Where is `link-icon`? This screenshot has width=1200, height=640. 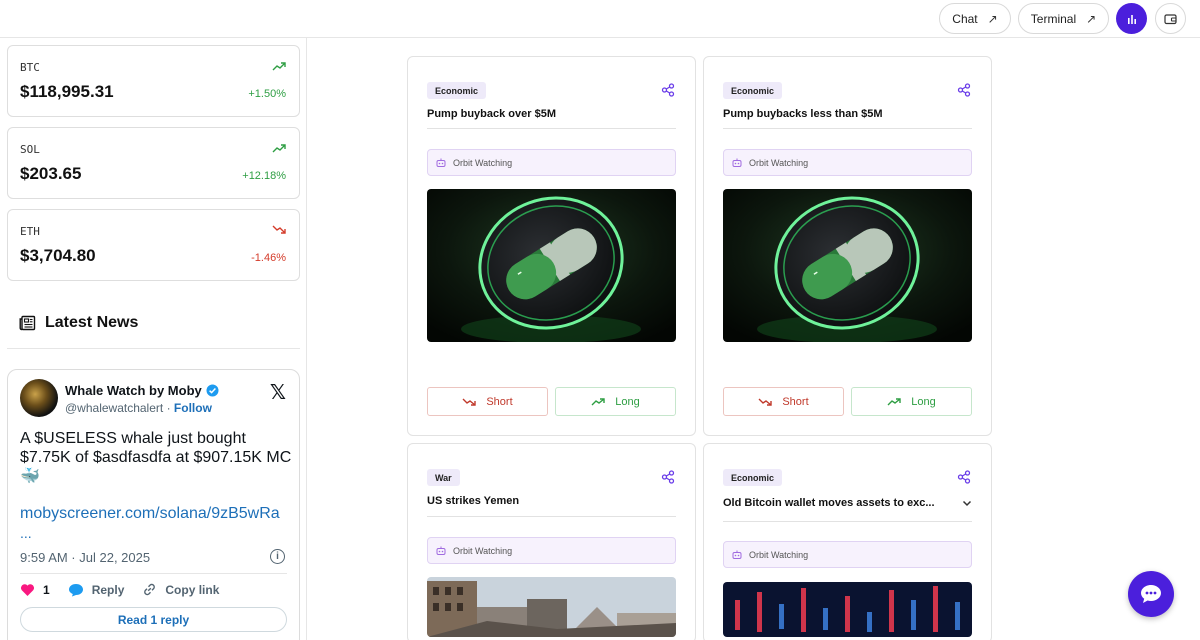 link-icon is located at coordinates (150, 589).